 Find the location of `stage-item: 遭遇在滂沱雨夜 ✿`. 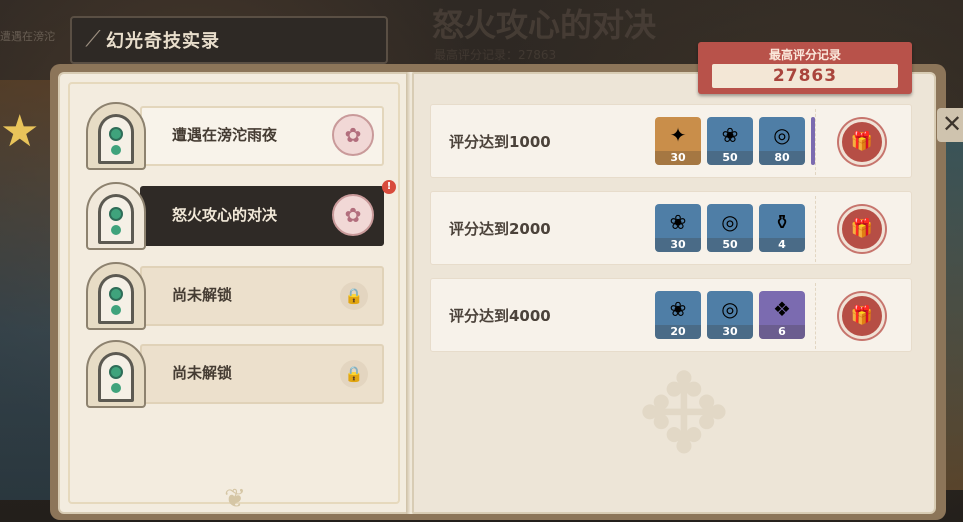

stage-item: 遭遇在滂沱雨夜 ✿ is located at coordinates (233, 136).